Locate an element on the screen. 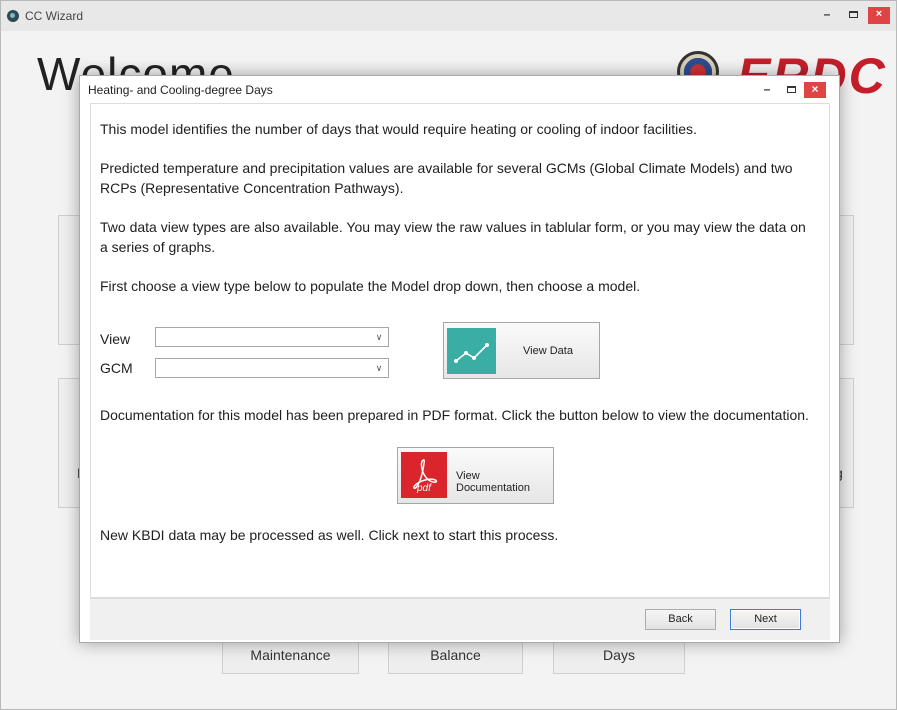 The width and height of the screenshot is (897, 710). app-icon is located at coordinates (13, 16).